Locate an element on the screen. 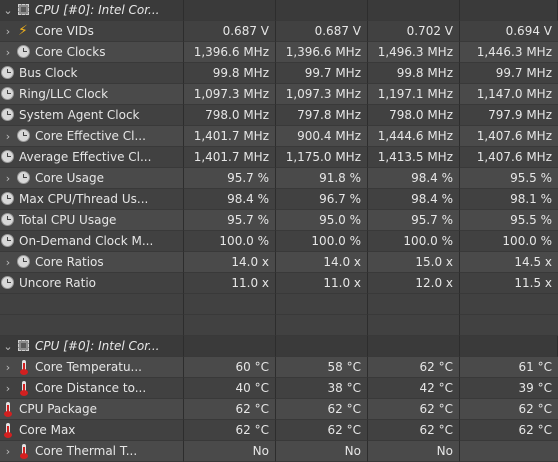  sensor-row: › Core Distance to... 40 °C 38 °C 42 °C 39 °C is located at coordinates (279, 388).